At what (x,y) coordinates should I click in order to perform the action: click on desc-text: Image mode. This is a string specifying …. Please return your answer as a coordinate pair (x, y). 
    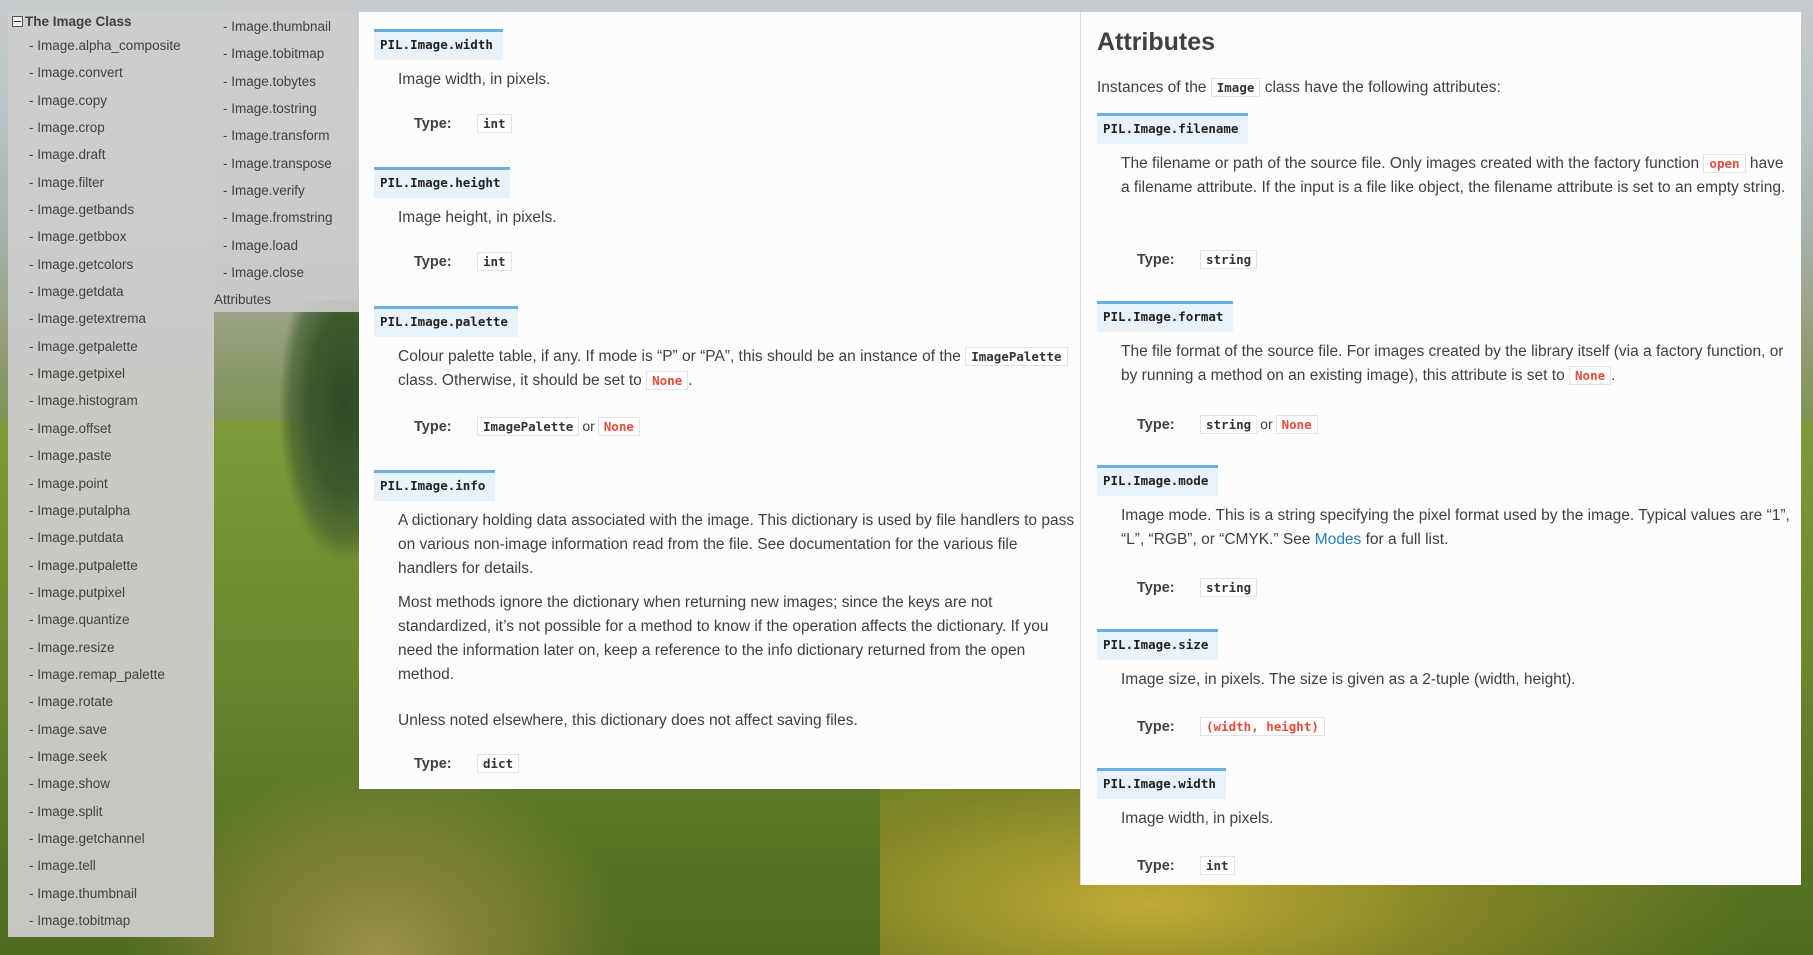
    Looking at the image, I should click on (1455, 527).